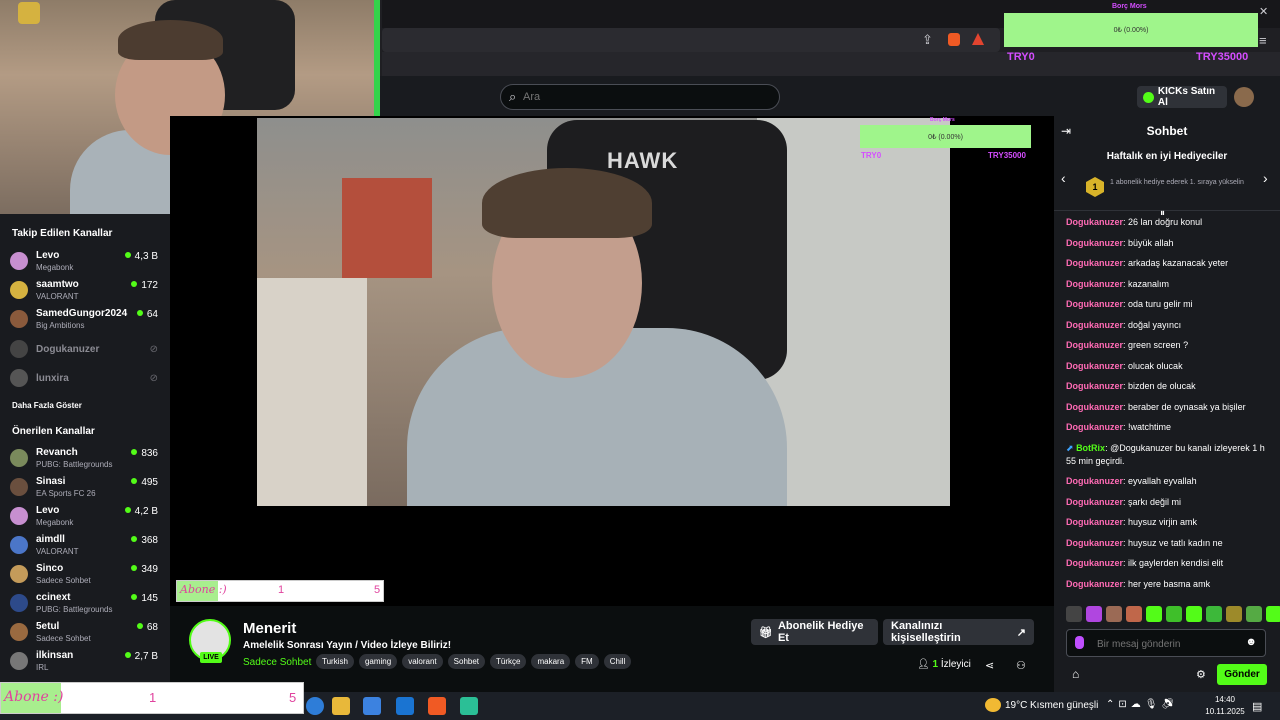 The height and width of the screenshot is (720, 1280). What do you see at coordinates (1079, 642) in the screenshot?
I see `microphone-icon` at bounding box center [1079, 642].